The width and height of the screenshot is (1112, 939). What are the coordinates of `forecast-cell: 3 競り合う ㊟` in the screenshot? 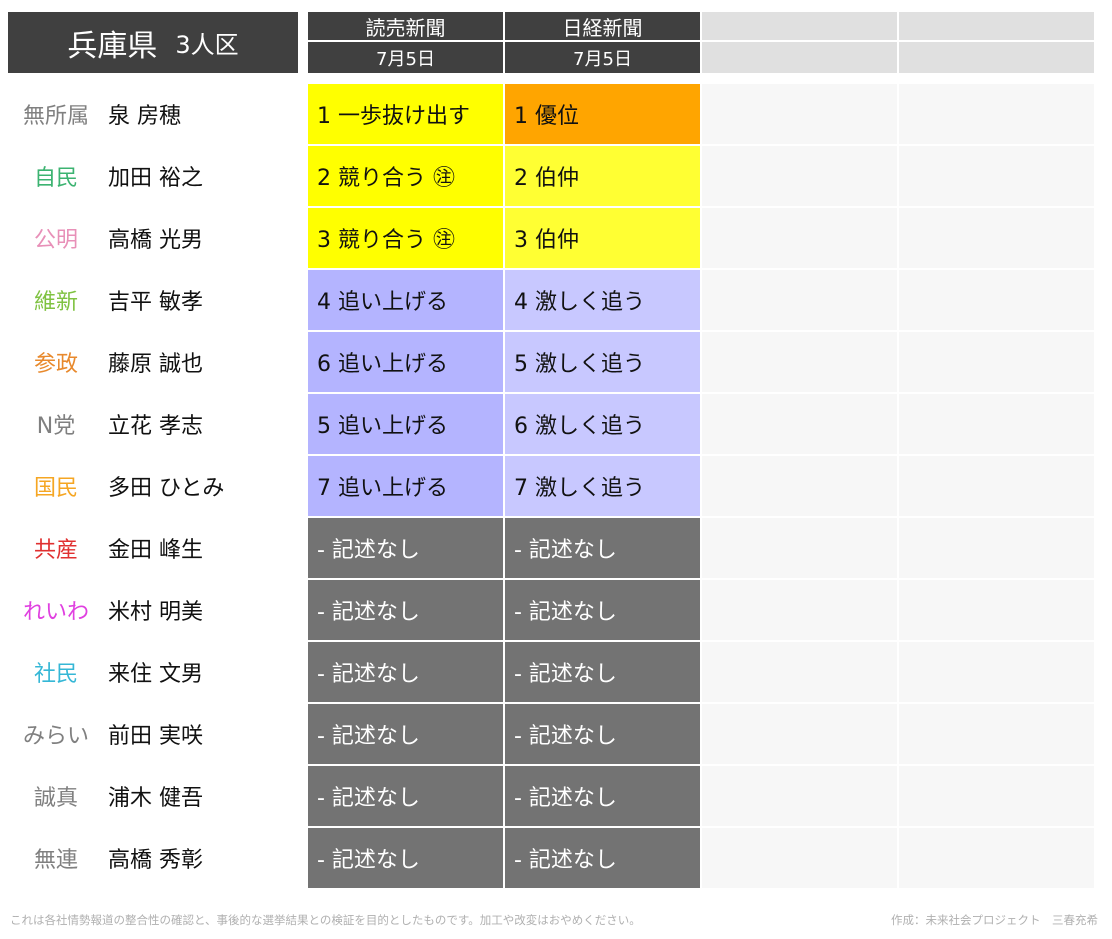 It's located at (405, 238).